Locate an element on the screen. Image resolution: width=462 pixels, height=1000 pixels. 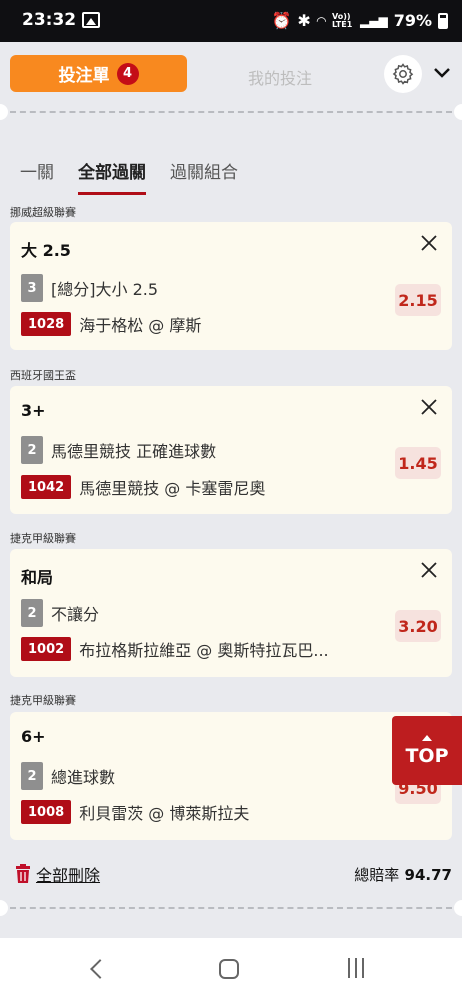
bet-selection: 大 2.5 is located at coordinates (46, 250).